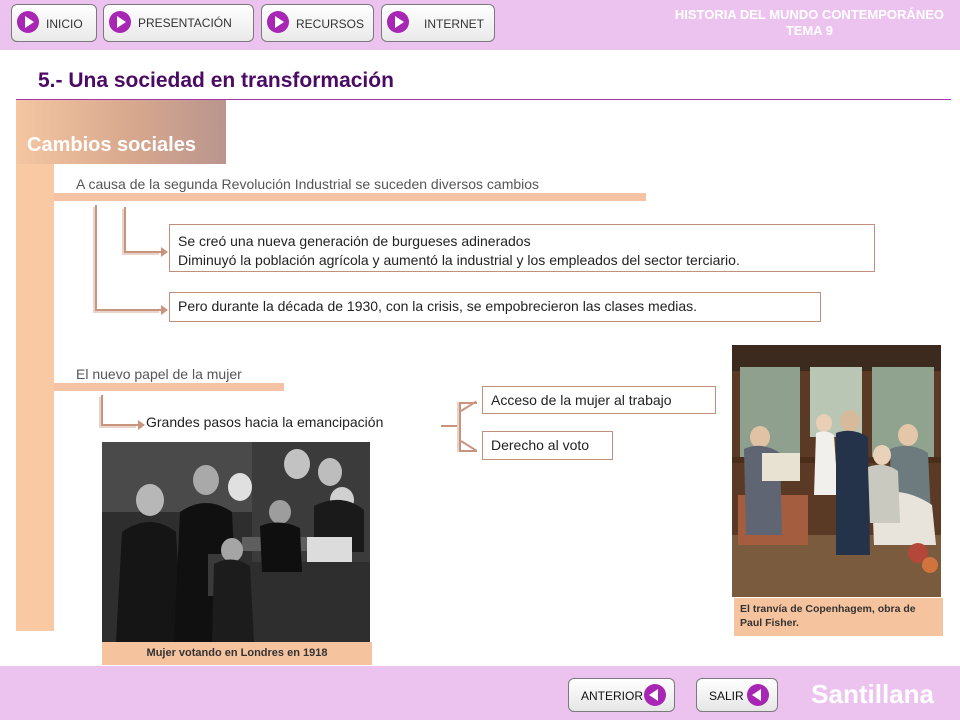  What do you see at coordinates (111, 145) in the screenshot?
I see `section-label: Cambios sociales` at bounding box center [111, 145].